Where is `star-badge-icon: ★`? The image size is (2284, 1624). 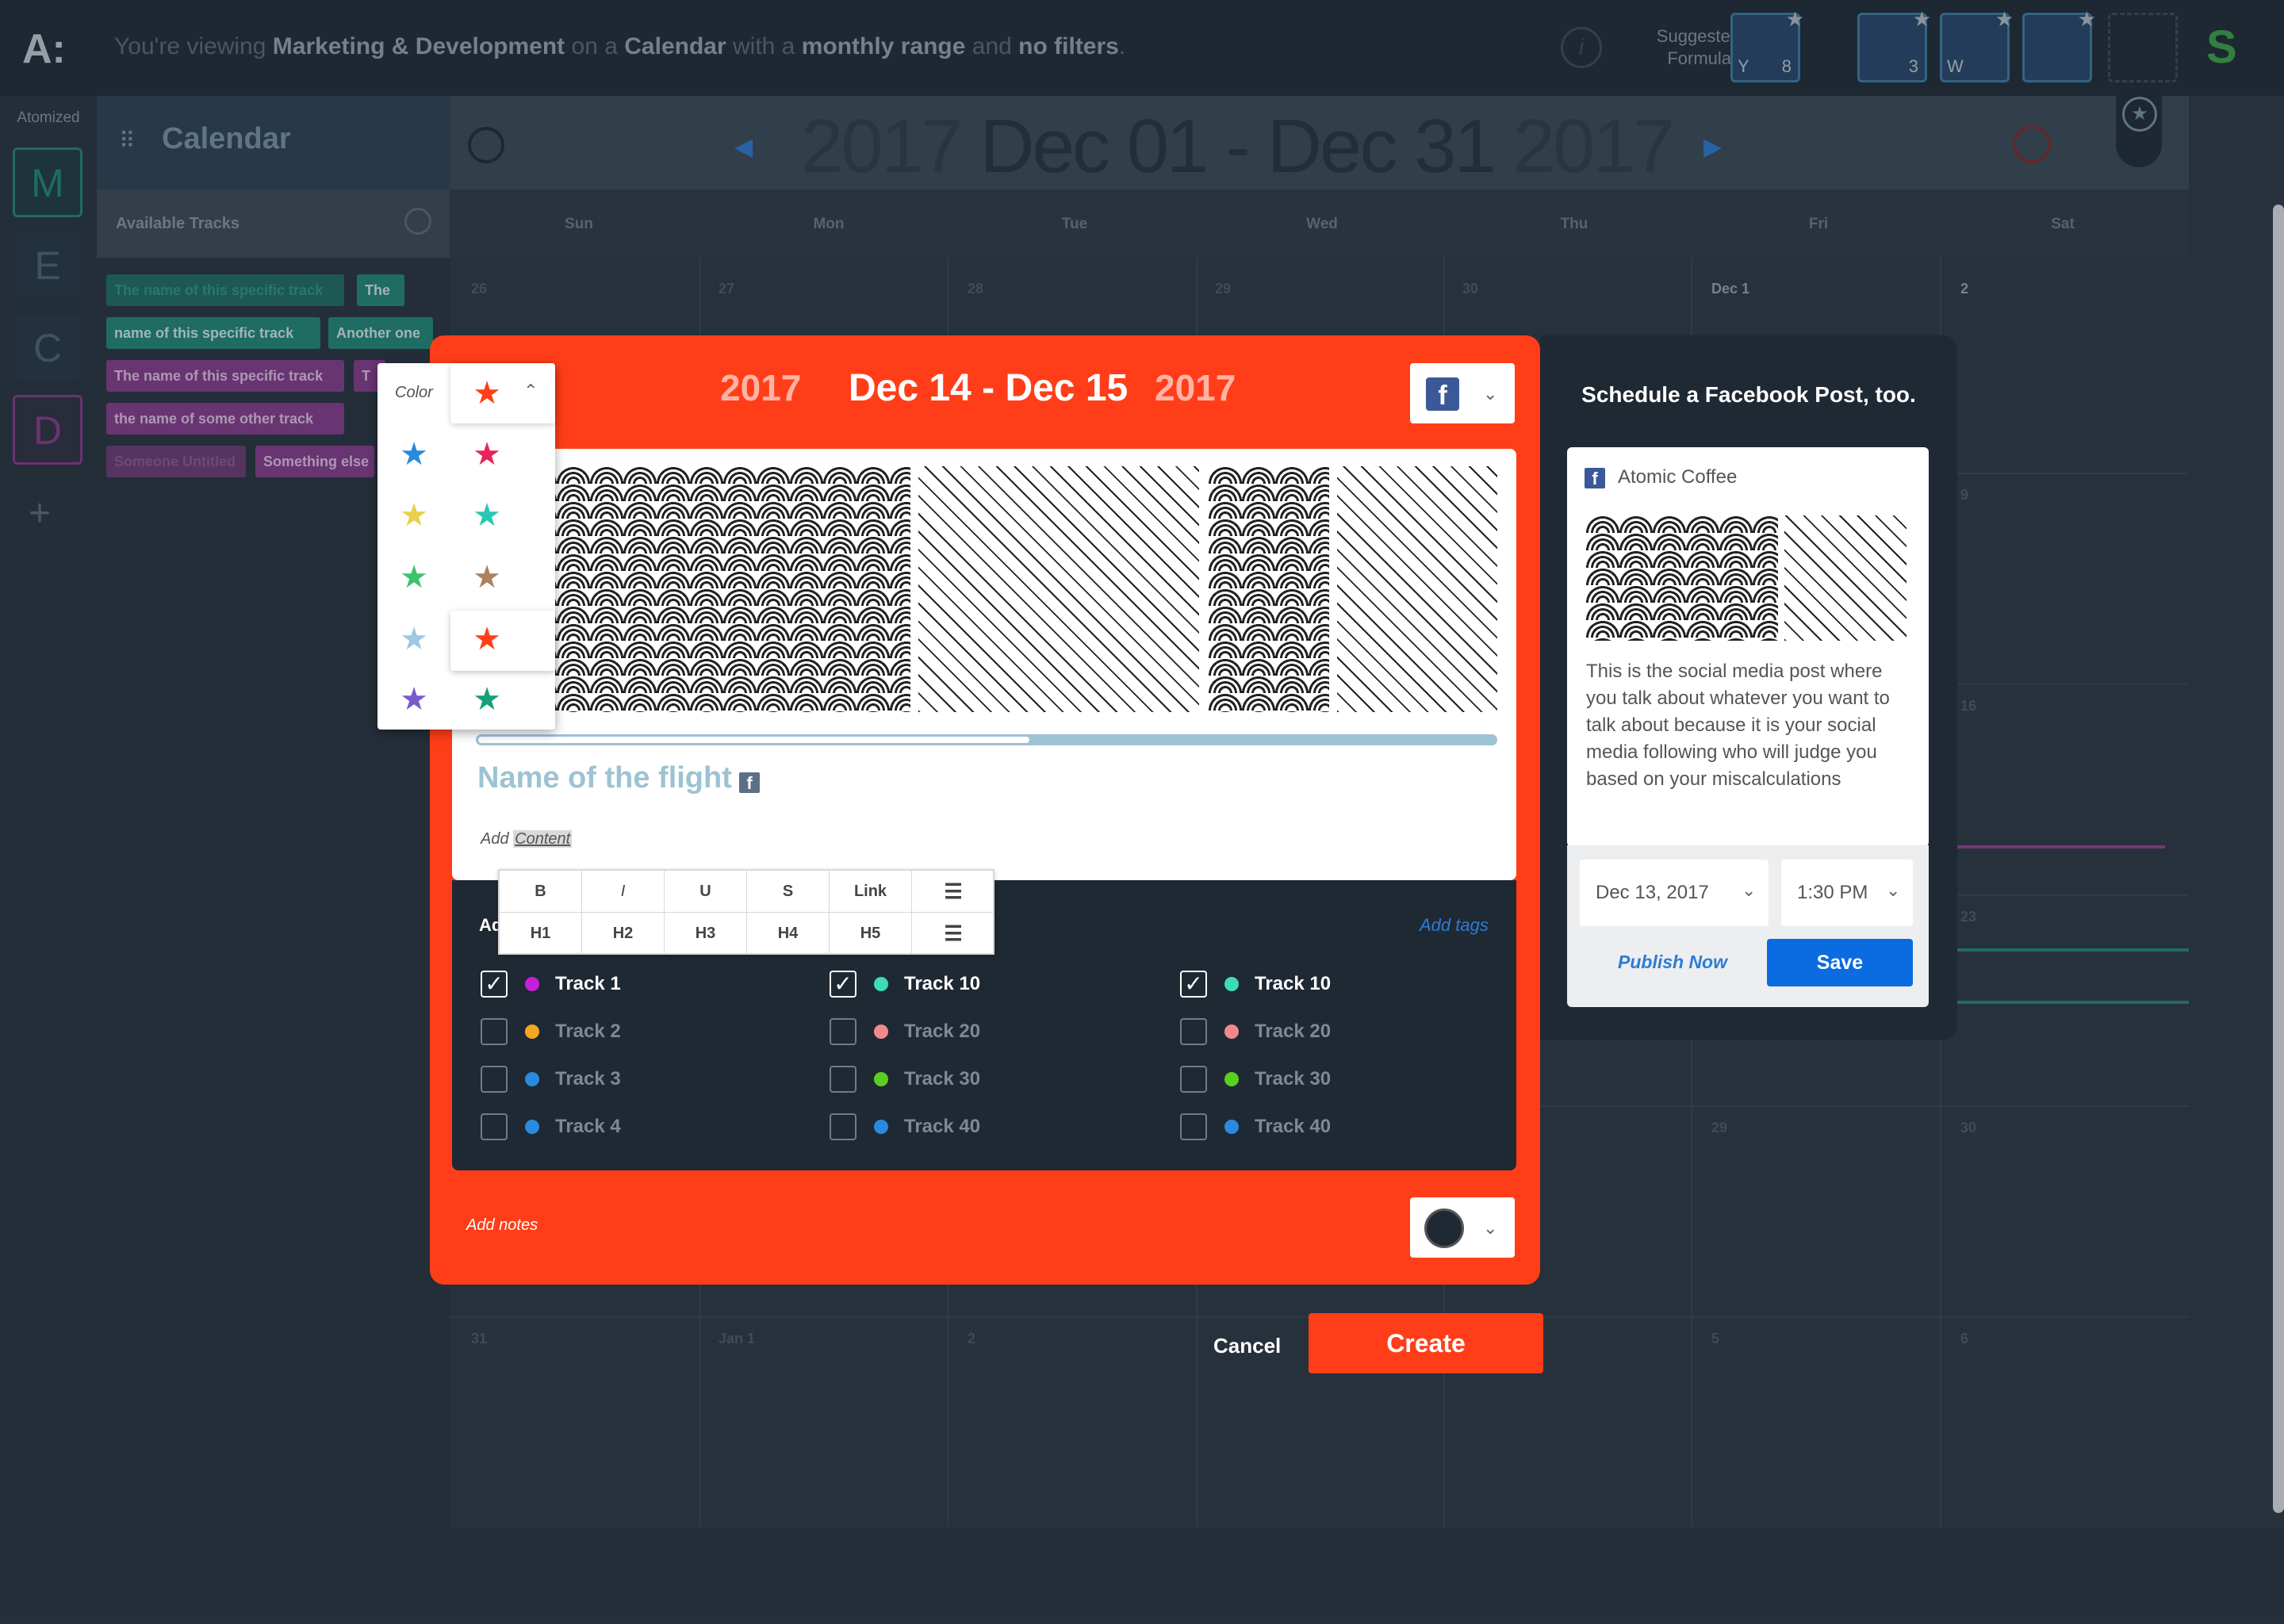 star-badge-icon: ★ is located at coordinates (2139, 114).